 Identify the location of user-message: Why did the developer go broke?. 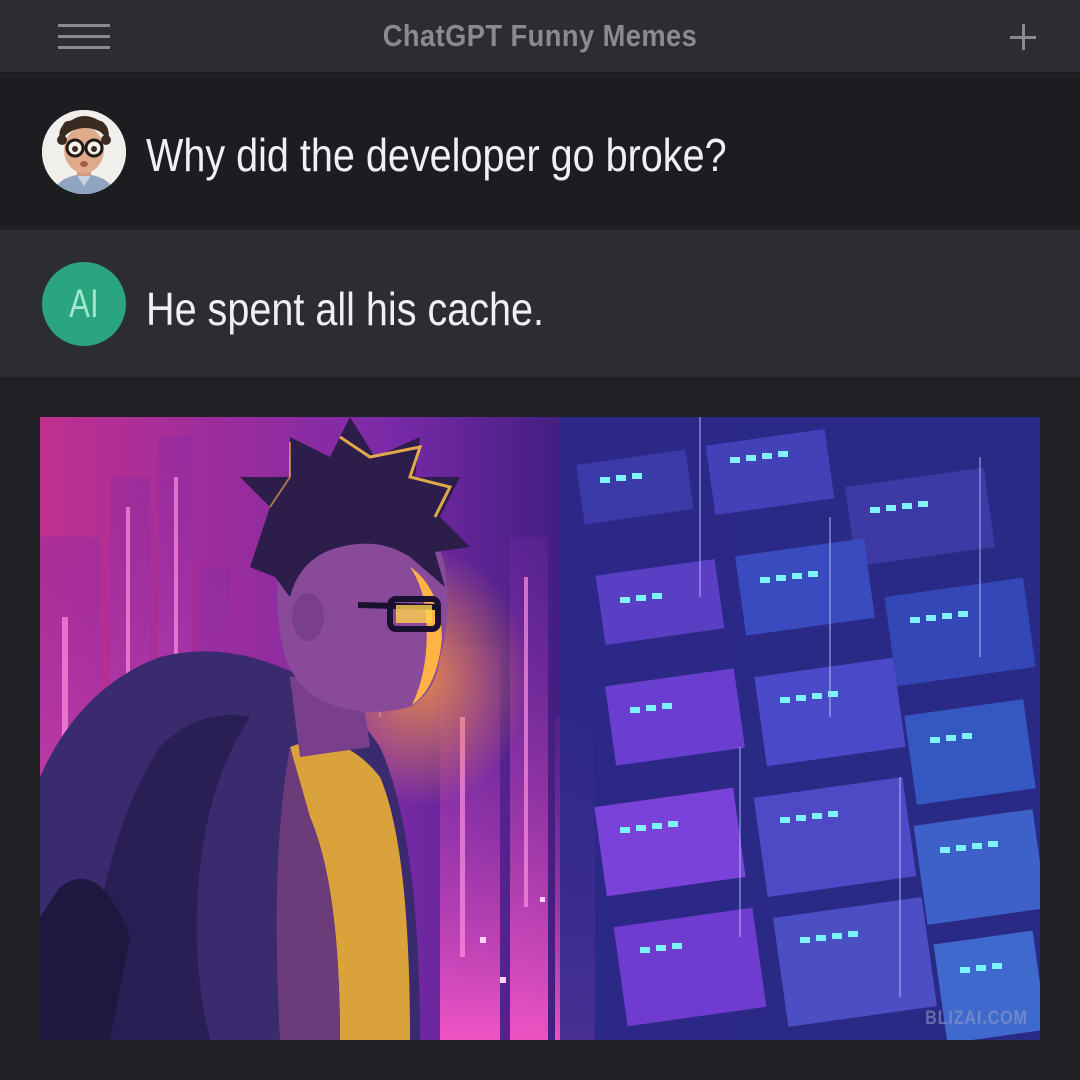
(540, 152).